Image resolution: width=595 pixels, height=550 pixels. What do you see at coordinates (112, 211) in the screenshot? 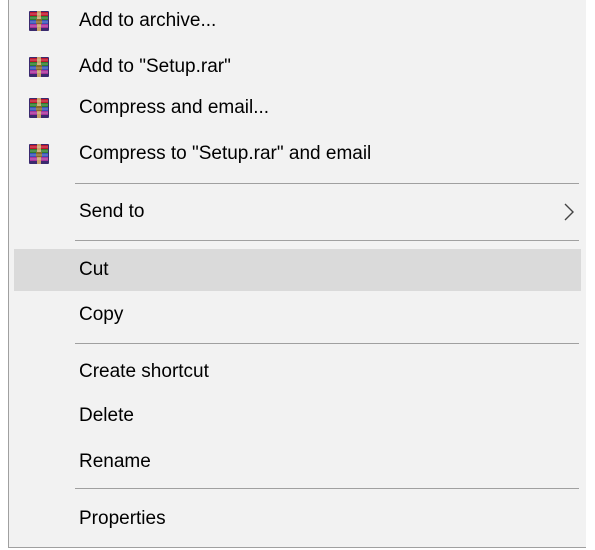
I see `menu-item-label: Send to` at bounding box center [112, 211].